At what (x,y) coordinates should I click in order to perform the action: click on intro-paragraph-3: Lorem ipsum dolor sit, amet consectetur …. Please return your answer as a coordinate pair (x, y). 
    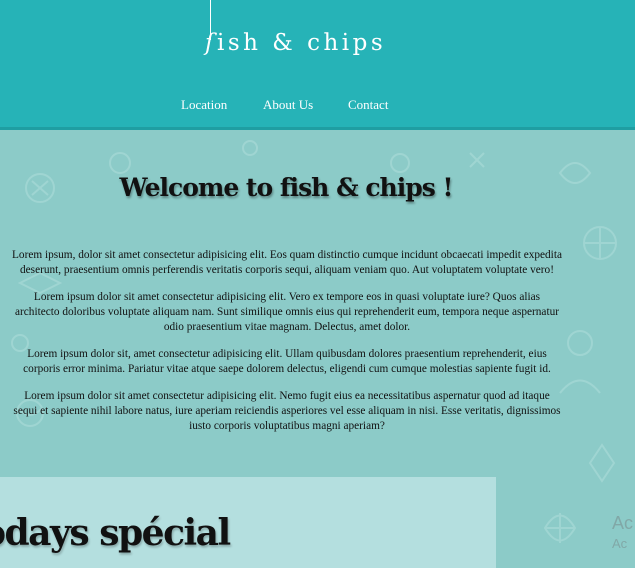
    Looking at the image, I should click on (287, 361).